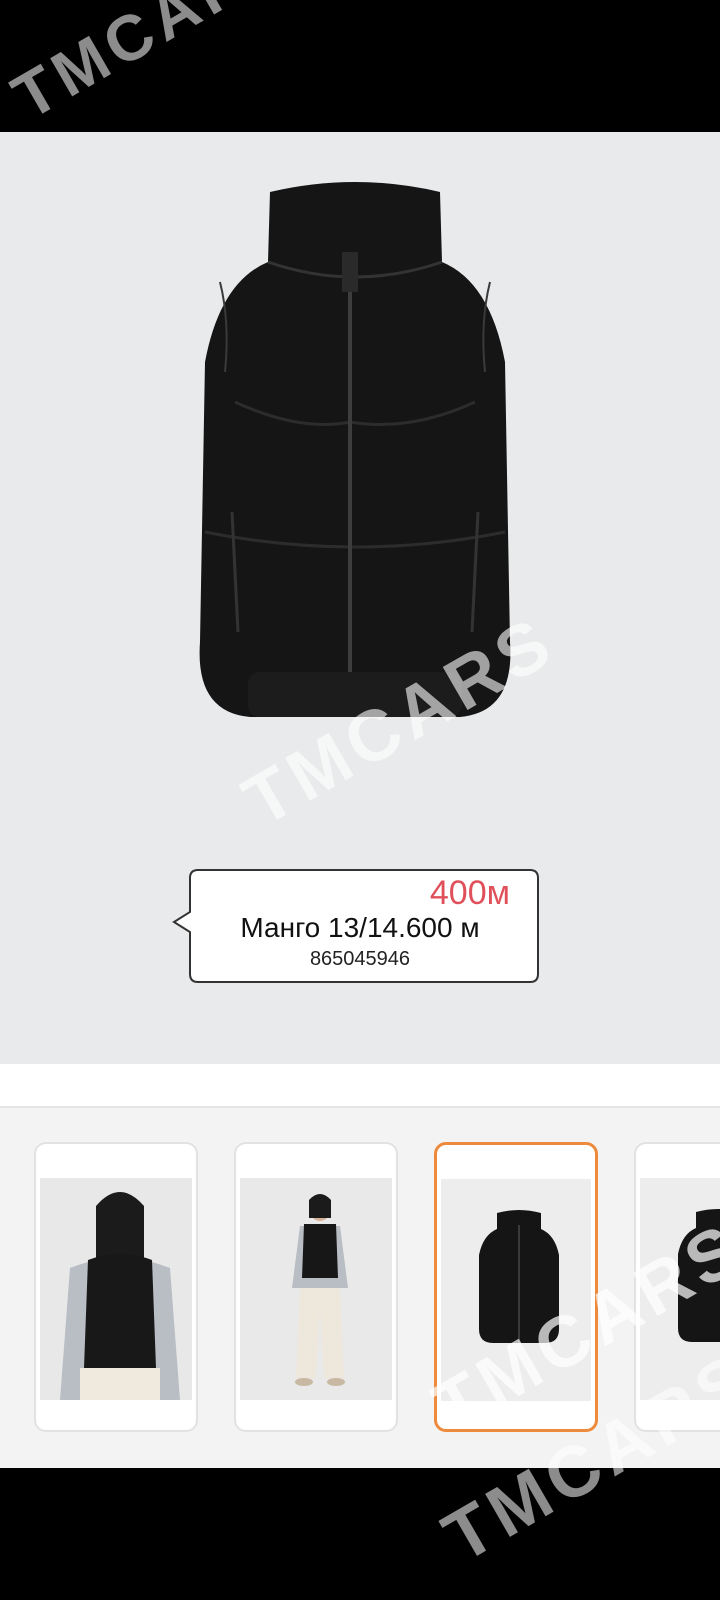 Image resolution: width=720 pixels, height=1600 pixels. What do you see at coordinates (360, 67) in the screenshot?
I see `top-bar: TMCARS` at bounding box center [360, 67].